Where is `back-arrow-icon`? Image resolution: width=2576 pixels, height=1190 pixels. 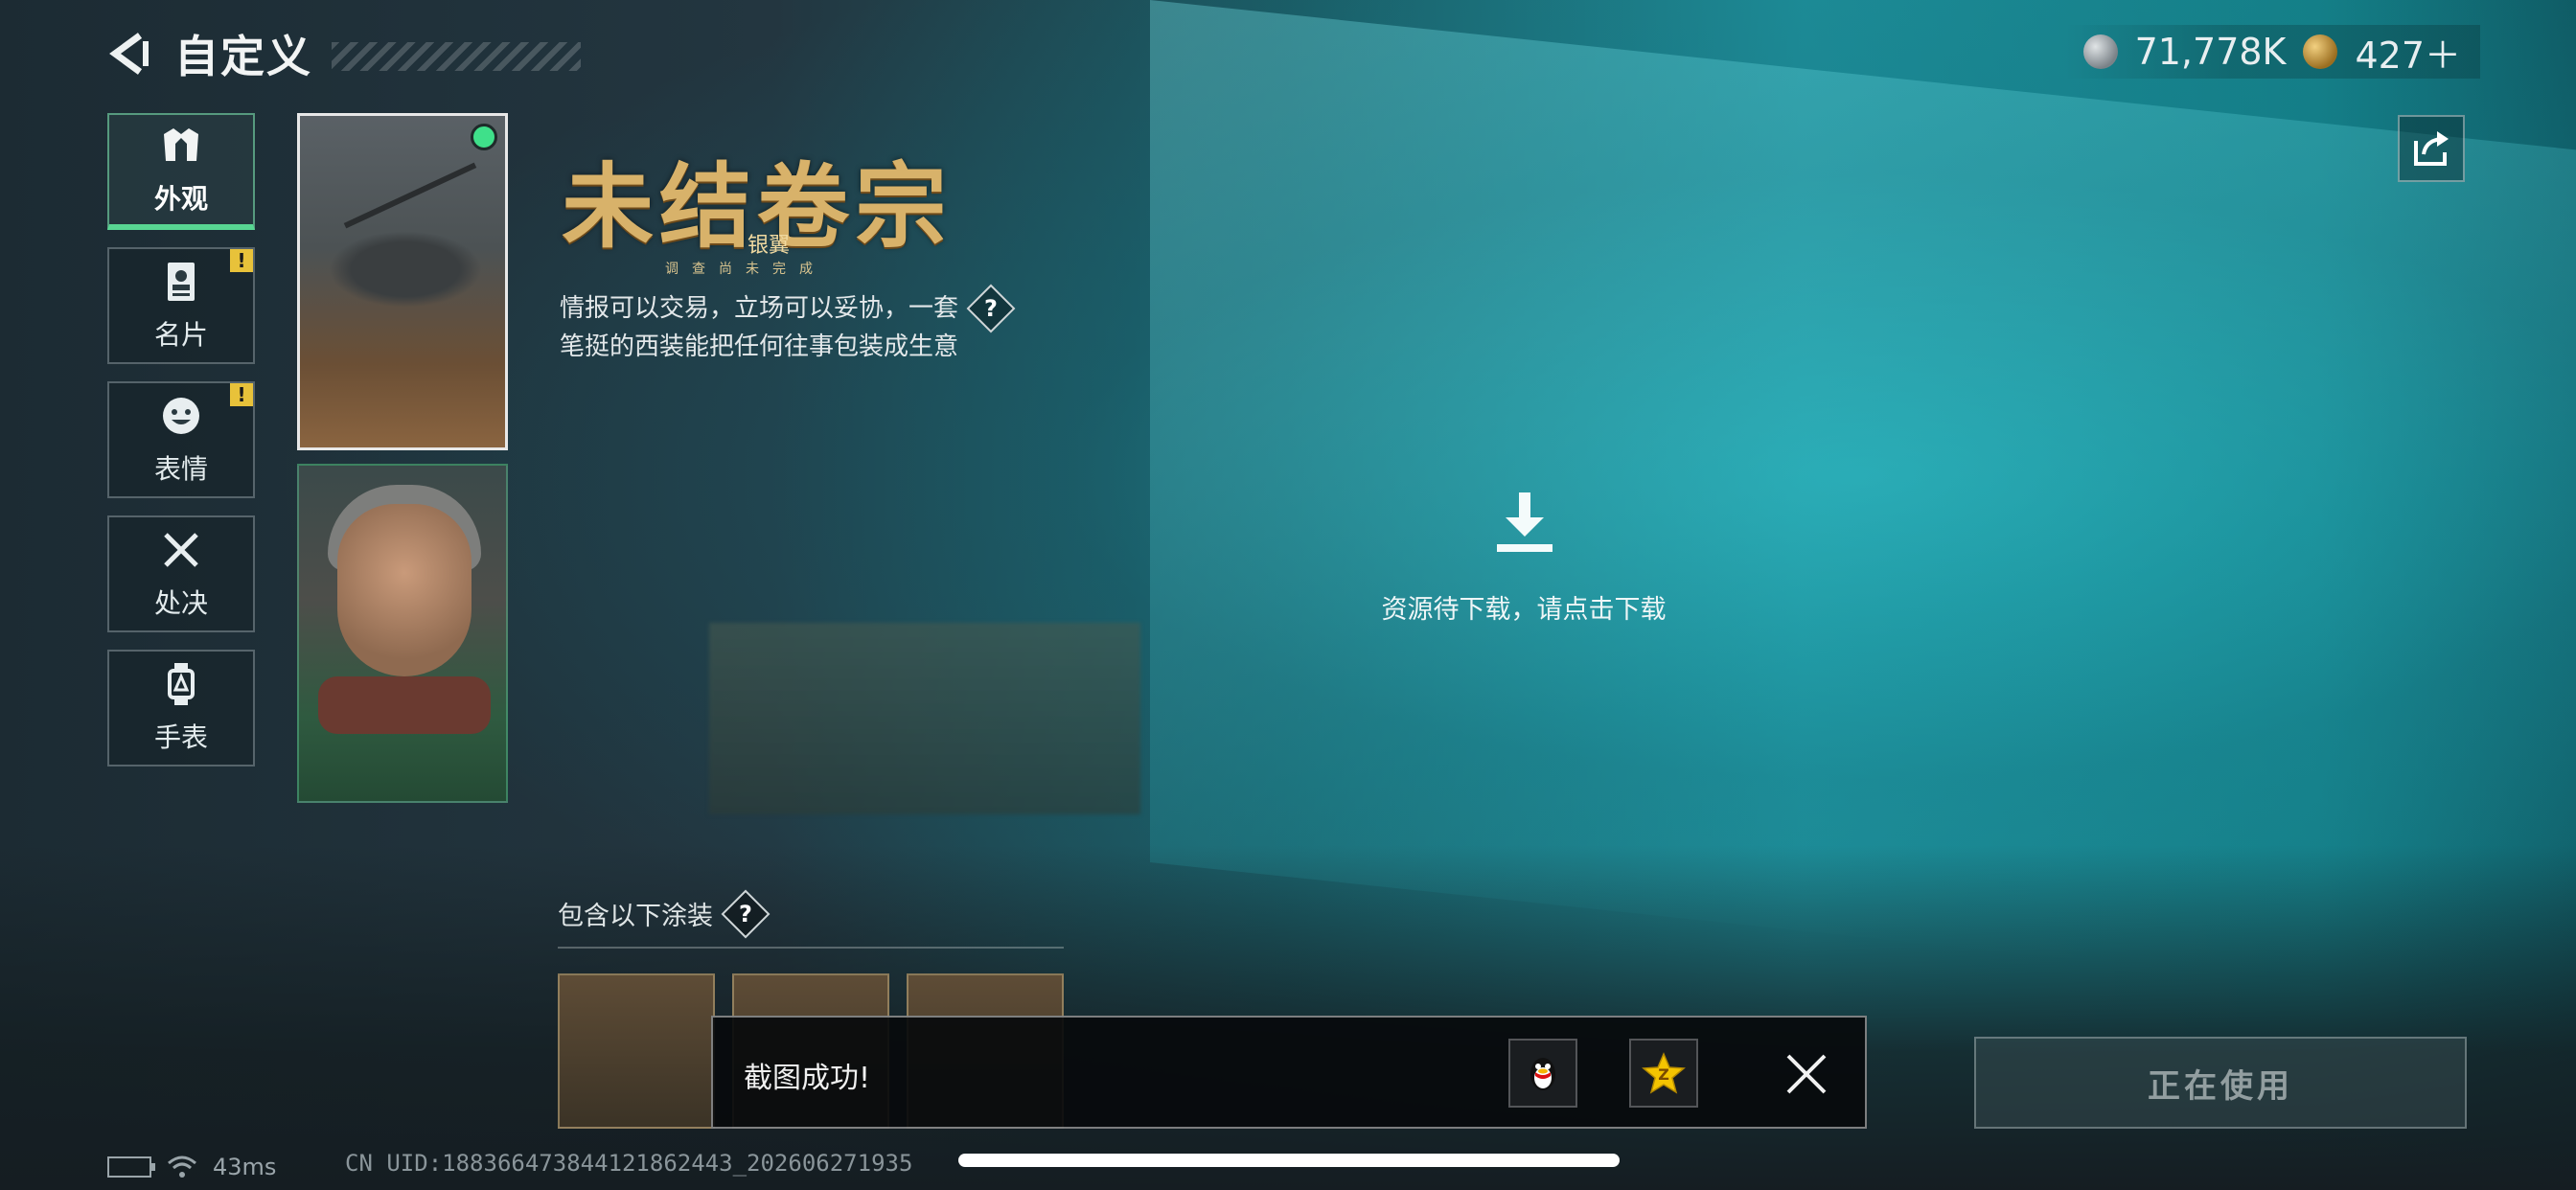
back-arrow-icon is located at coordinates (129, 54).